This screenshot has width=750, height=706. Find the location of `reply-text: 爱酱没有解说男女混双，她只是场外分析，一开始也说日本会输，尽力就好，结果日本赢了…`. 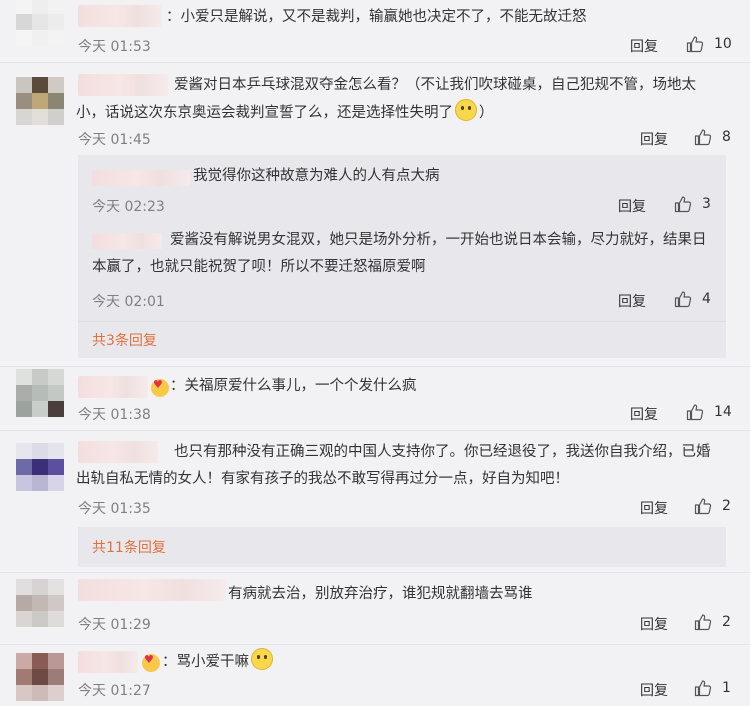

reply-text: 爱酱没有解说男女混双，她只是场外分析，一开始也说日本会输，尽力就好，结果日本赢了… is located at coordinates (399, 253).